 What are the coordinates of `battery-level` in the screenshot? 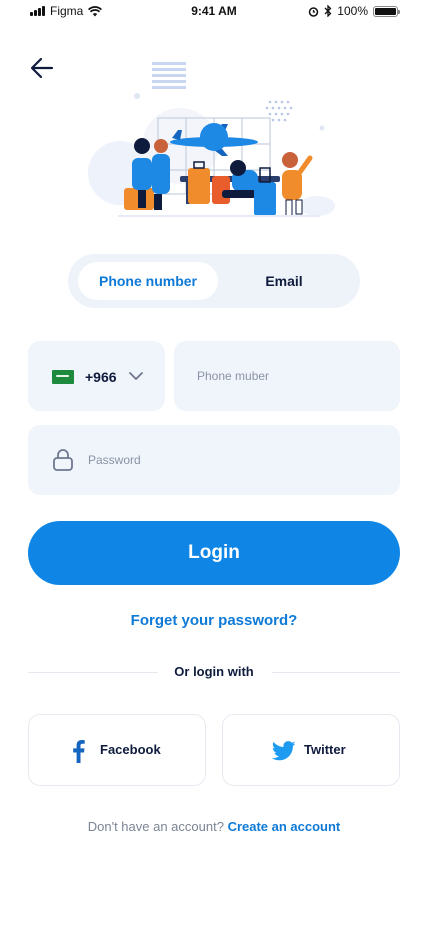 It's located at (385, 11).